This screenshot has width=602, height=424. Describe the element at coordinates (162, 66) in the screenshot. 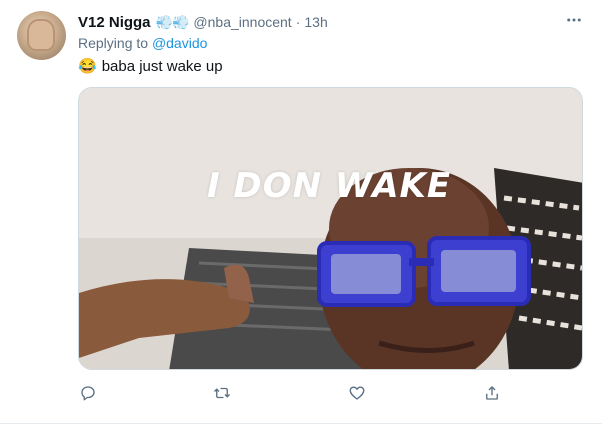

I see `tweet-body: baba just wake up` at that location.